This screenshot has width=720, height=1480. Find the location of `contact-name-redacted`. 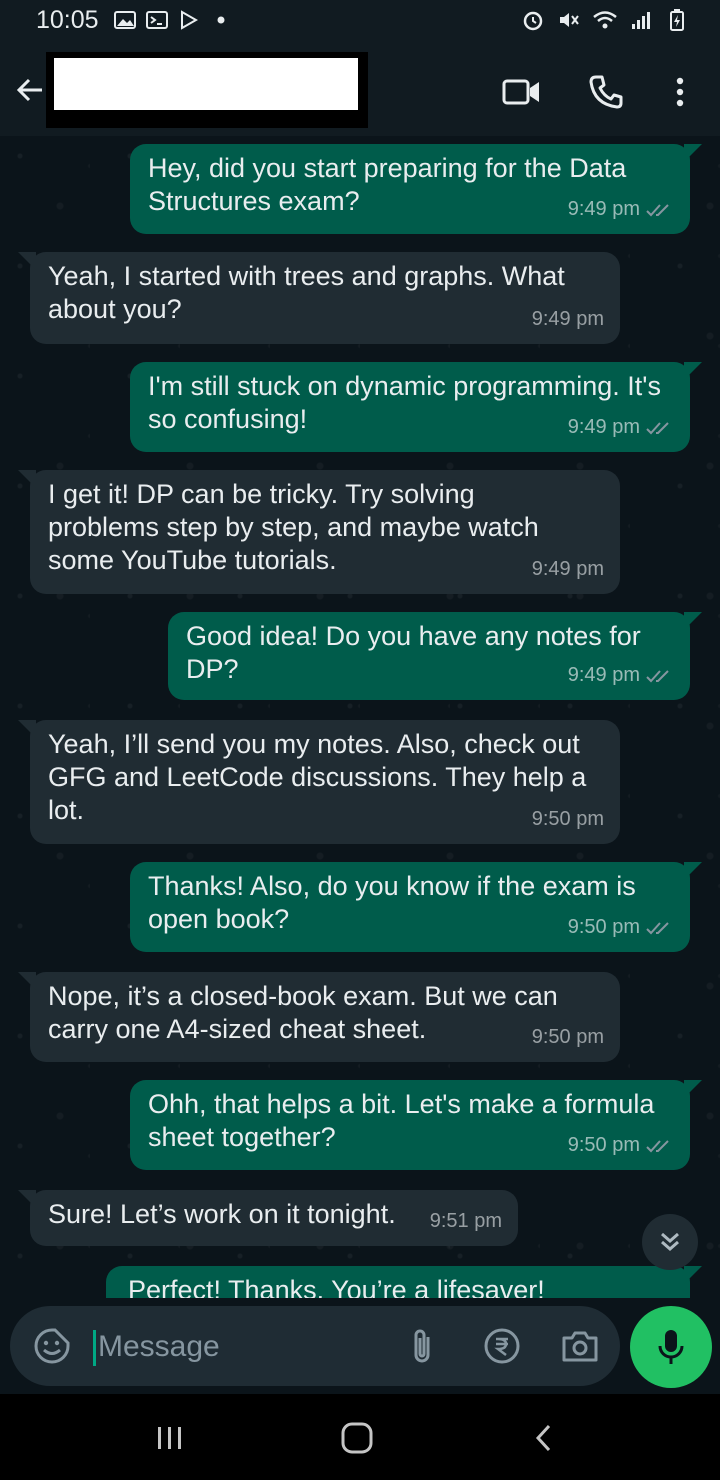

contact-name-redacted is located at coordinates (207, 90).